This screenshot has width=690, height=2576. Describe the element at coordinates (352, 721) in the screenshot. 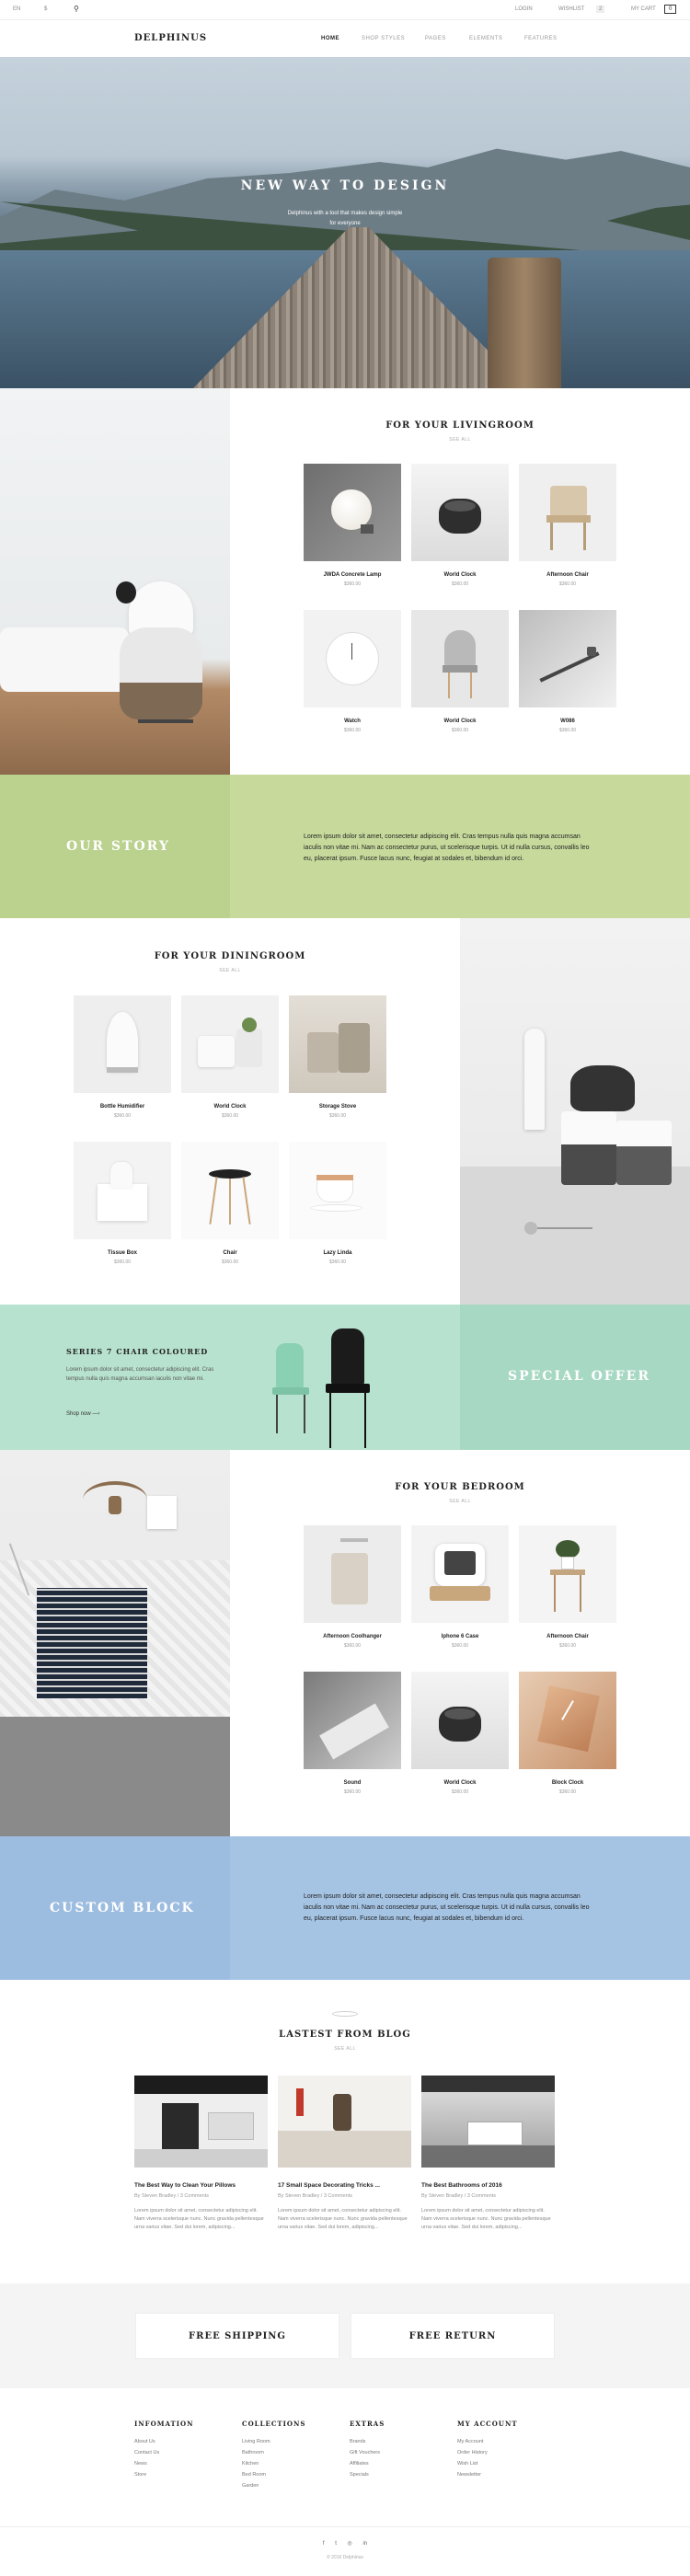

I see `product-name: Watch` at that location.